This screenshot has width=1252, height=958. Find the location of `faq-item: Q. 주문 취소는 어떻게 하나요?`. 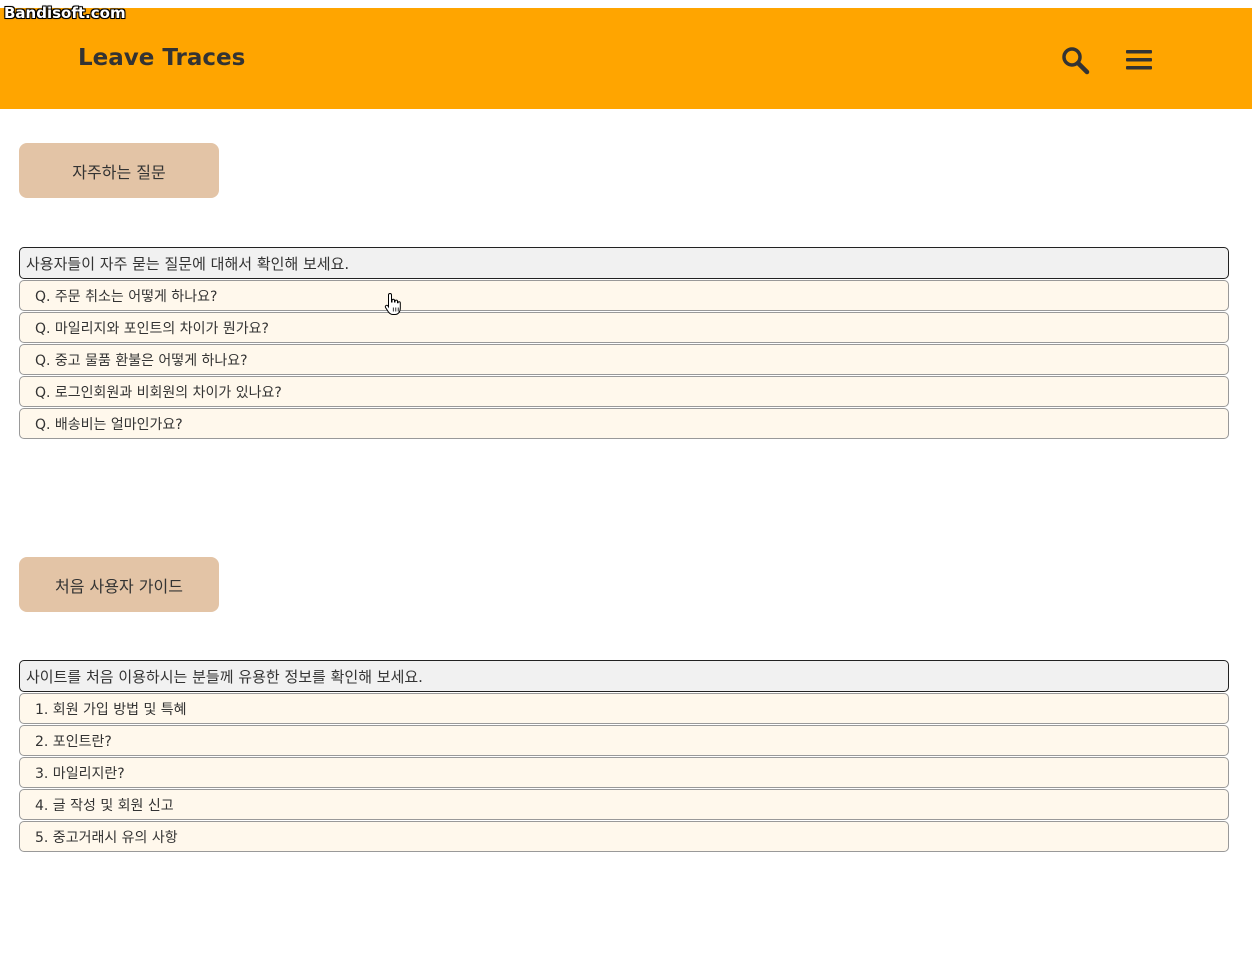

faq-item: Q. 주문 취소는 어떻게 하나요? is located at coordinates (624, 295).